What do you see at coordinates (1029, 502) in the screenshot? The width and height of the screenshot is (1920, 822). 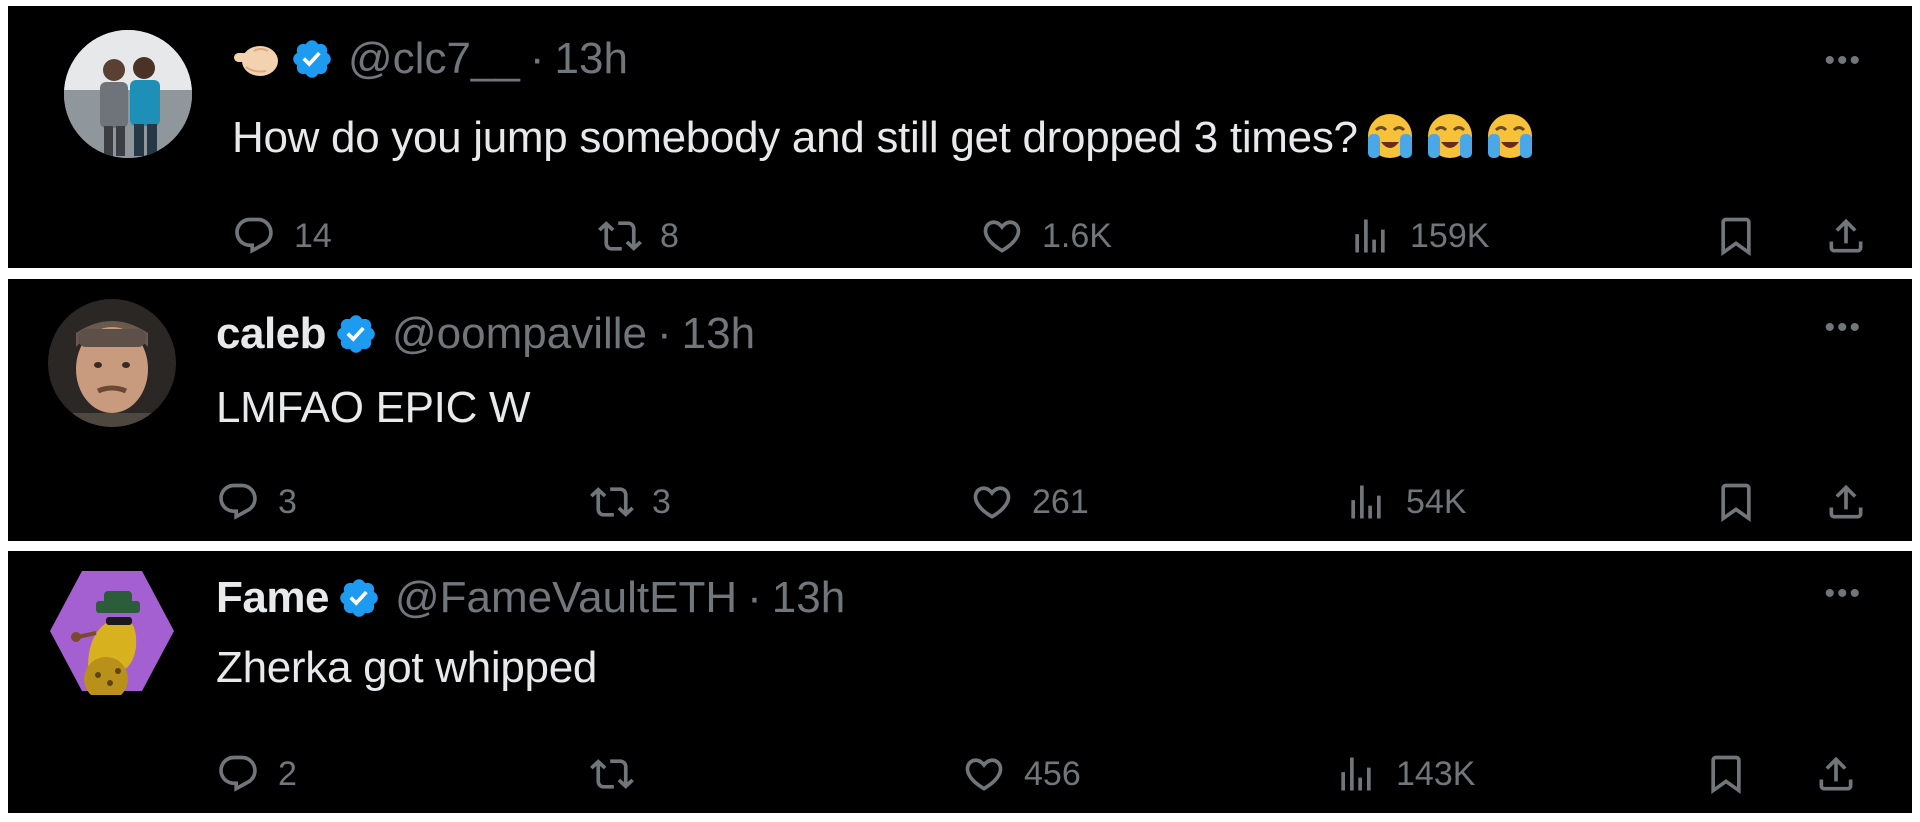 I see `like-button: 261` at bounding box center [1029, 502].